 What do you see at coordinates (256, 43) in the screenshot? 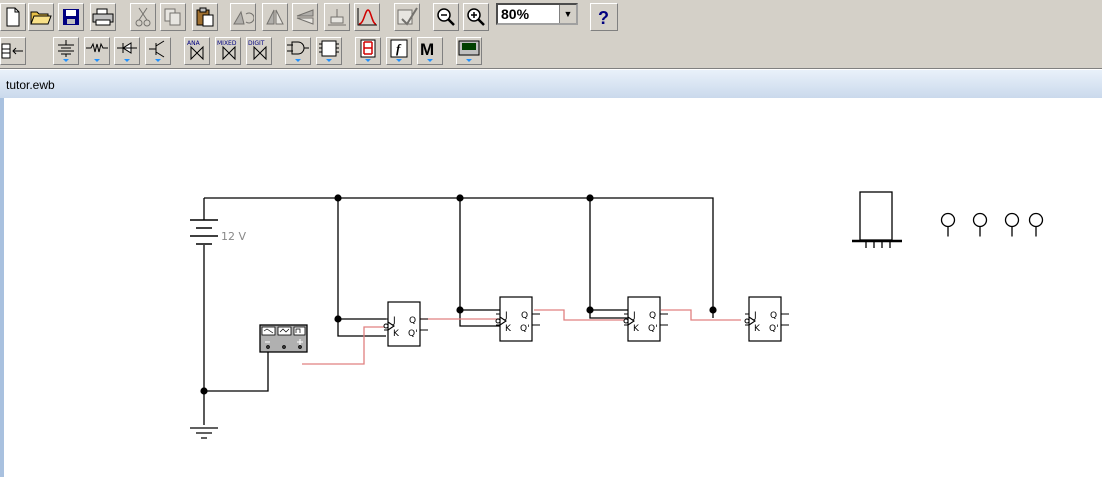
I see `svg-text: DIGIT` at bounding box center [256, 43].